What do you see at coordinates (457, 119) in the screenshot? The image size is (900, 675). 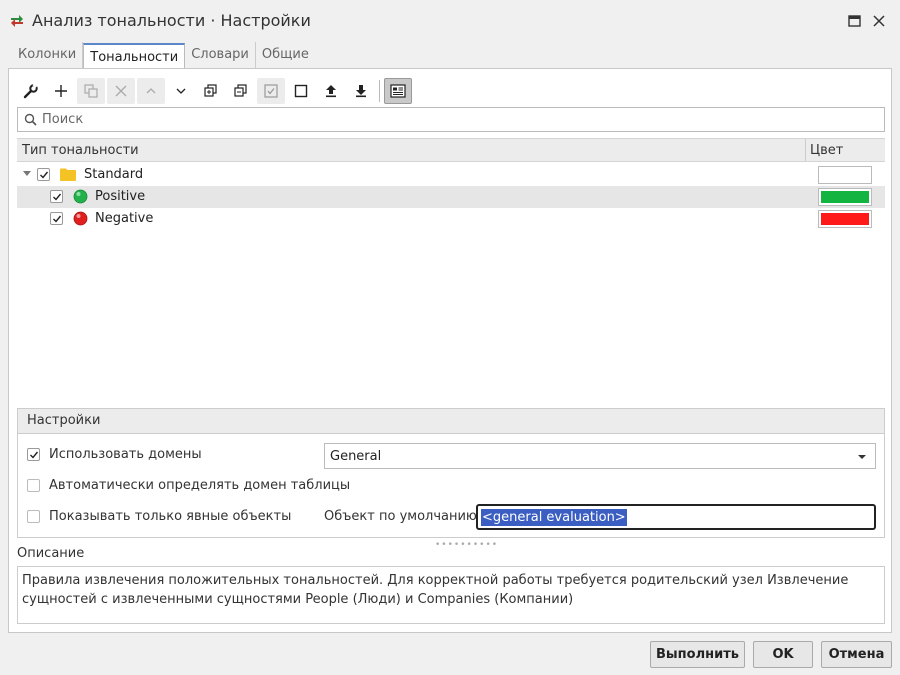 I see `search-input` at bounding box center [457, 119].